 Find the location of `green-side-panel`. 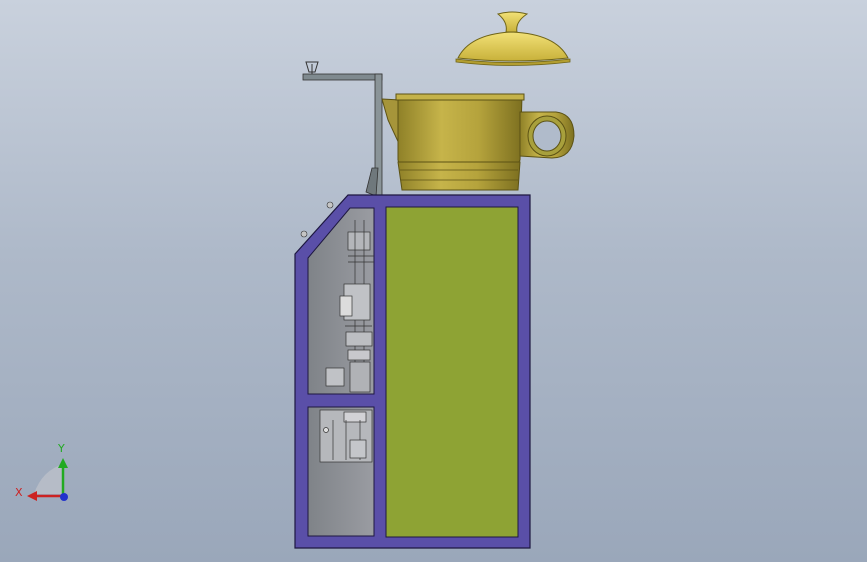

green-side-panel is located at coordinates (452, 372).